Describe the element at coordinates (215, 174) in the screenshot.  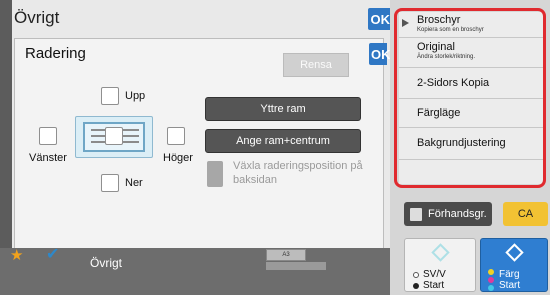
I see `raderingsposition-toggle` at that location.